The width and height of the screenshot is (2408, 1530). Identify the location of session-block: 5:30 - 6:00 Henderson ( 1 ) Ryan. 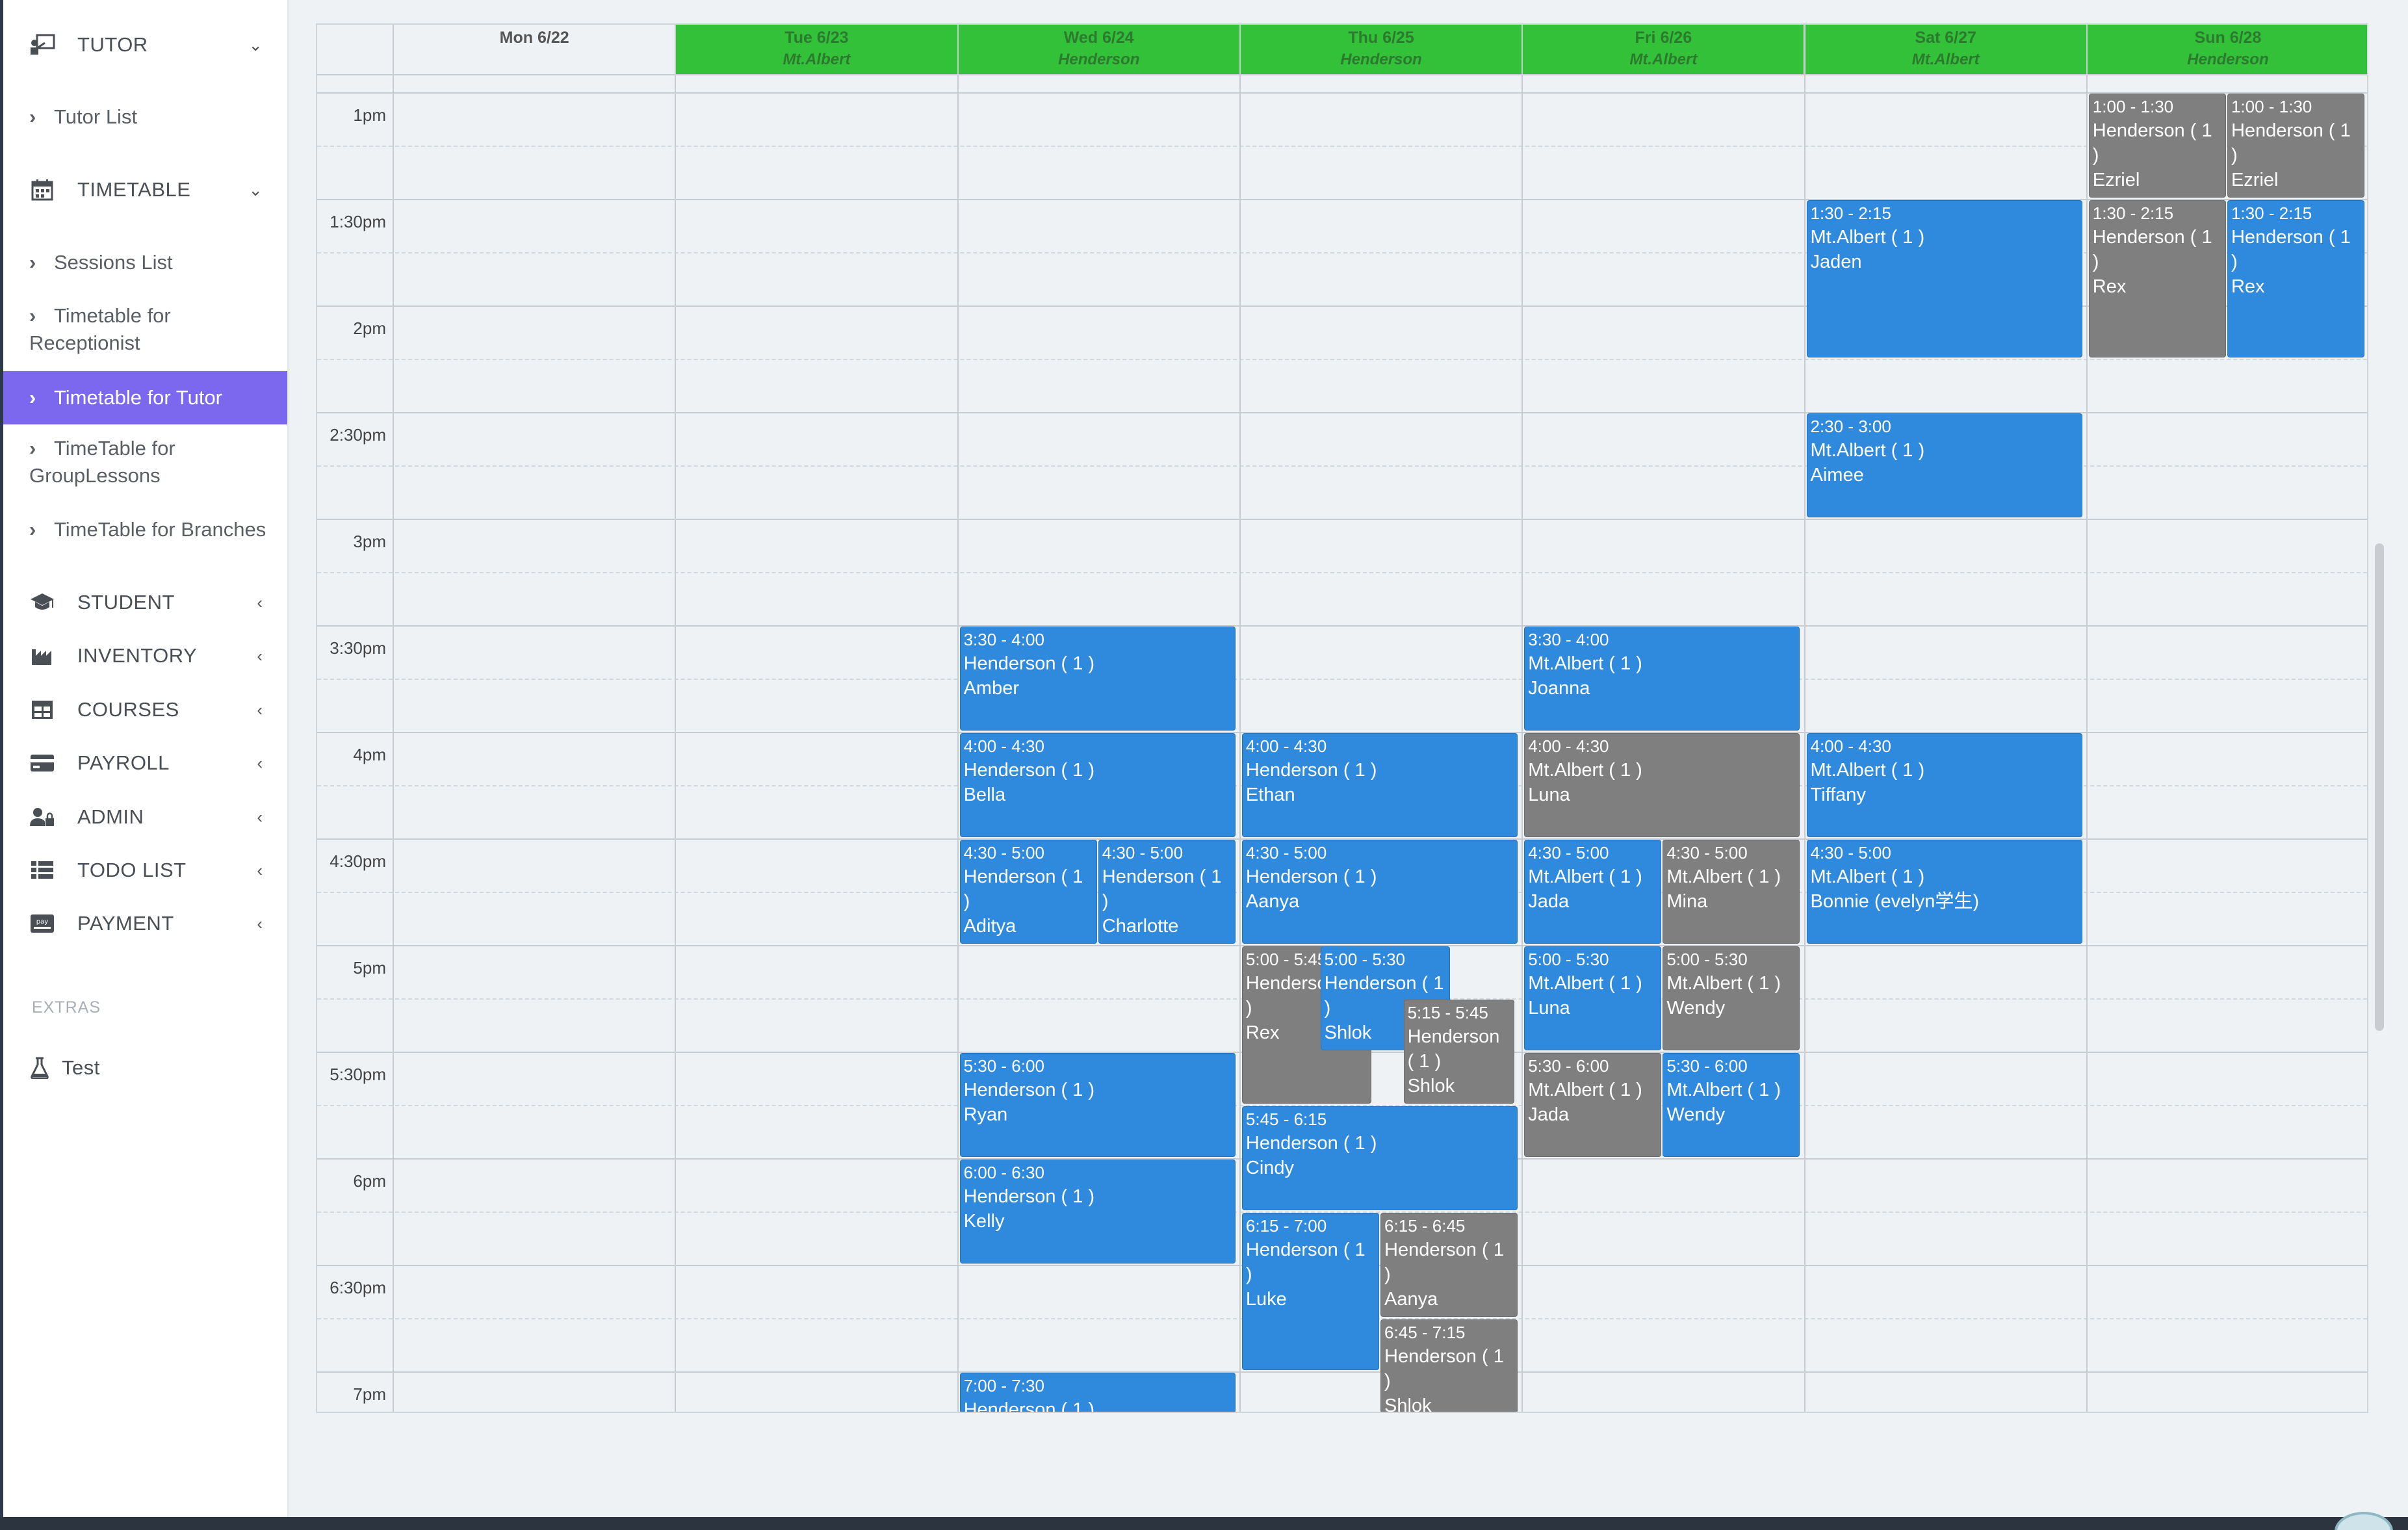
(1098, 1105).